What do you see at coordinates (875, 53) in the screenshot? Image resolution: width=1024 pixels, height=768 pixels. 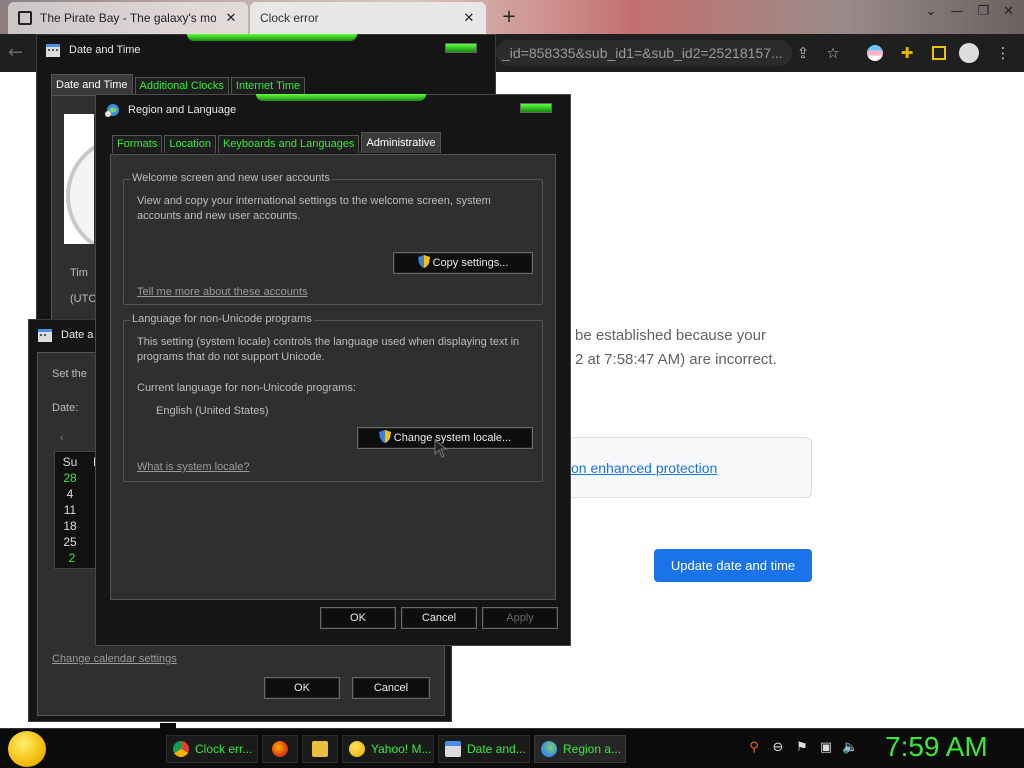 I see `extension-flag-icon` at bounding box center [875, 53].